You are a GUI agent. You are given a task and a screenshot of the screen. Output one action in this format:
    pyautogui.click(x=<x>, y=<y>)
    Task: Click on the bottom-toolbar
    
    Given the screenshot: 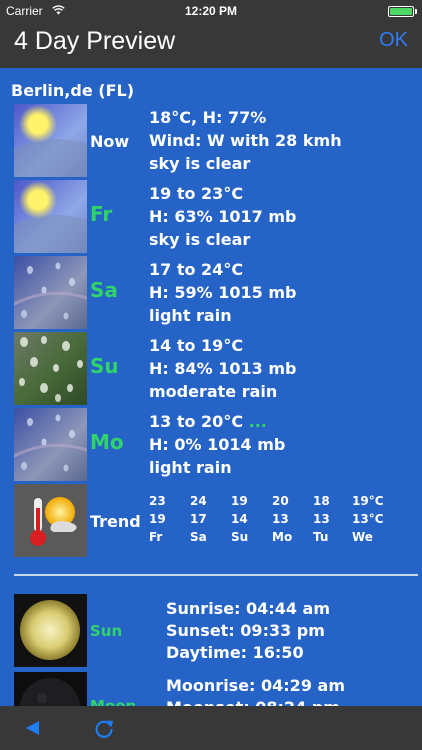 What is the action you would take?
    pyautogui.click(x=211, y=728)
    